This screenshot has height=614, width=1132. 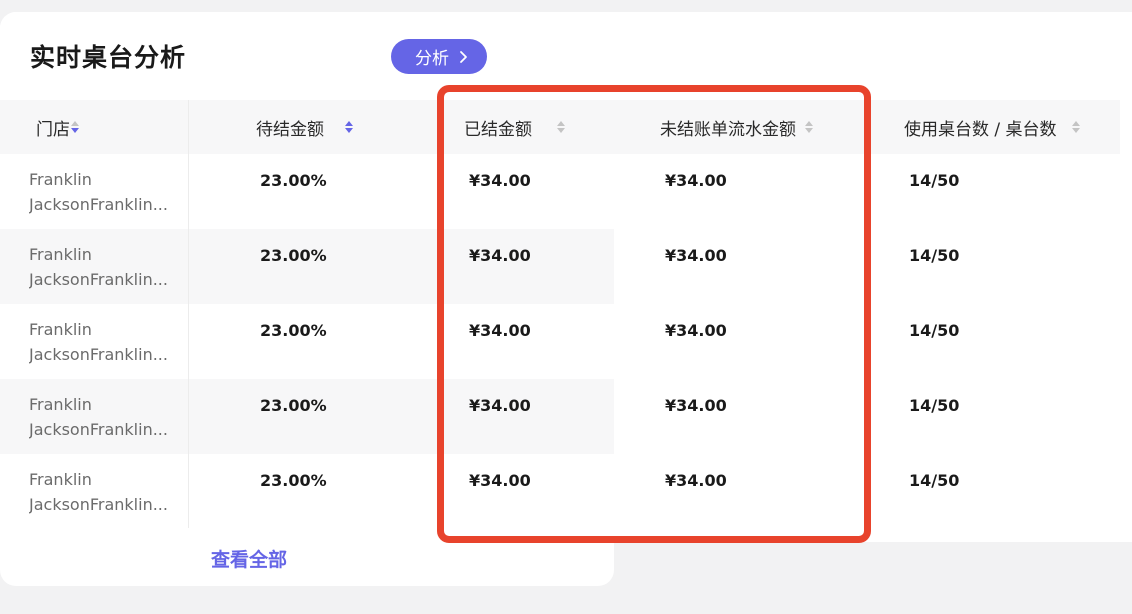 I want to click on column-header-label: 已结金额, so click(x=498, y=129).